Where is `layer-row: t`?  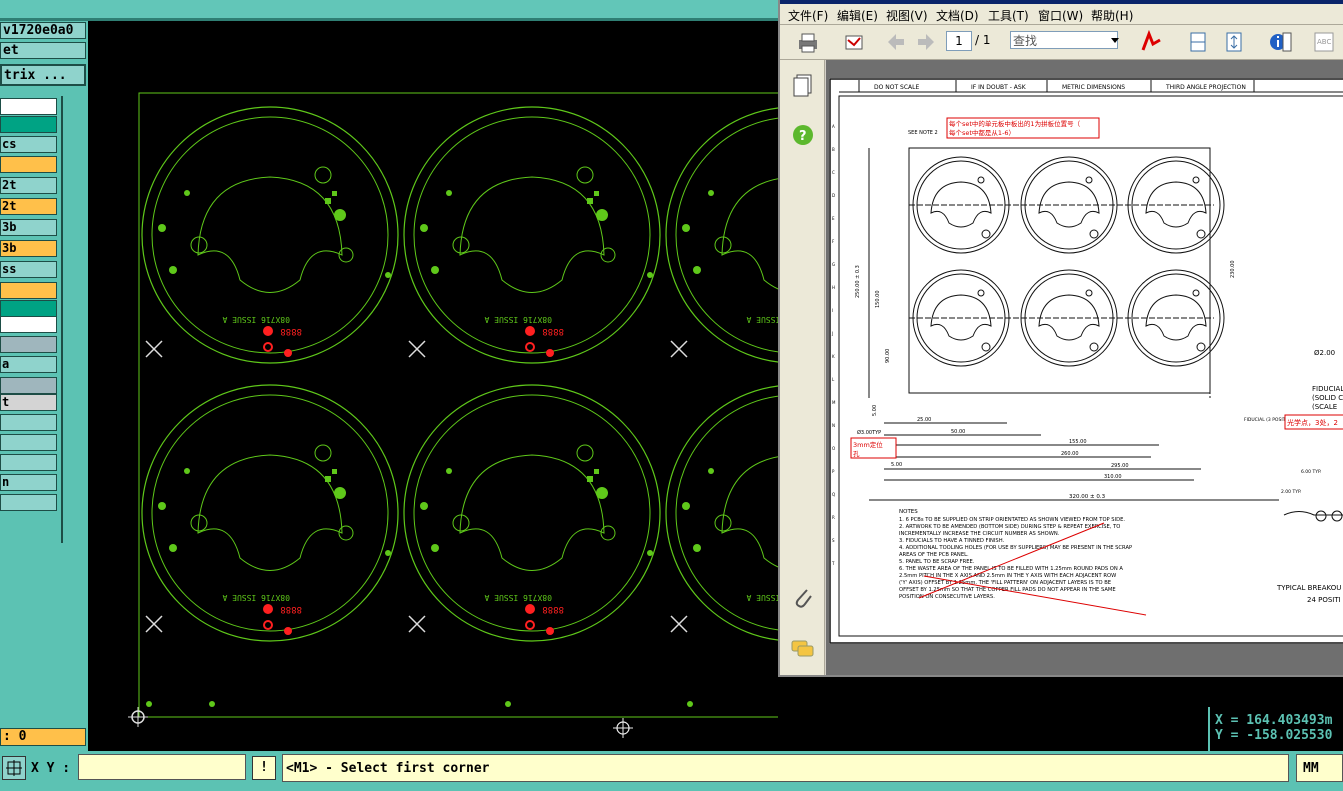
layer-row: t is located at coordinates (28, 402).